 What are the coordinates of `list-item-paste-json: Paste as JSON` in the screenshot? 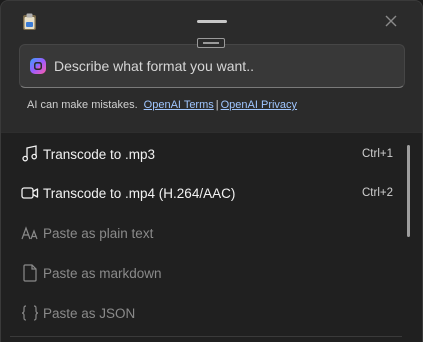 It's located at (206, 313).